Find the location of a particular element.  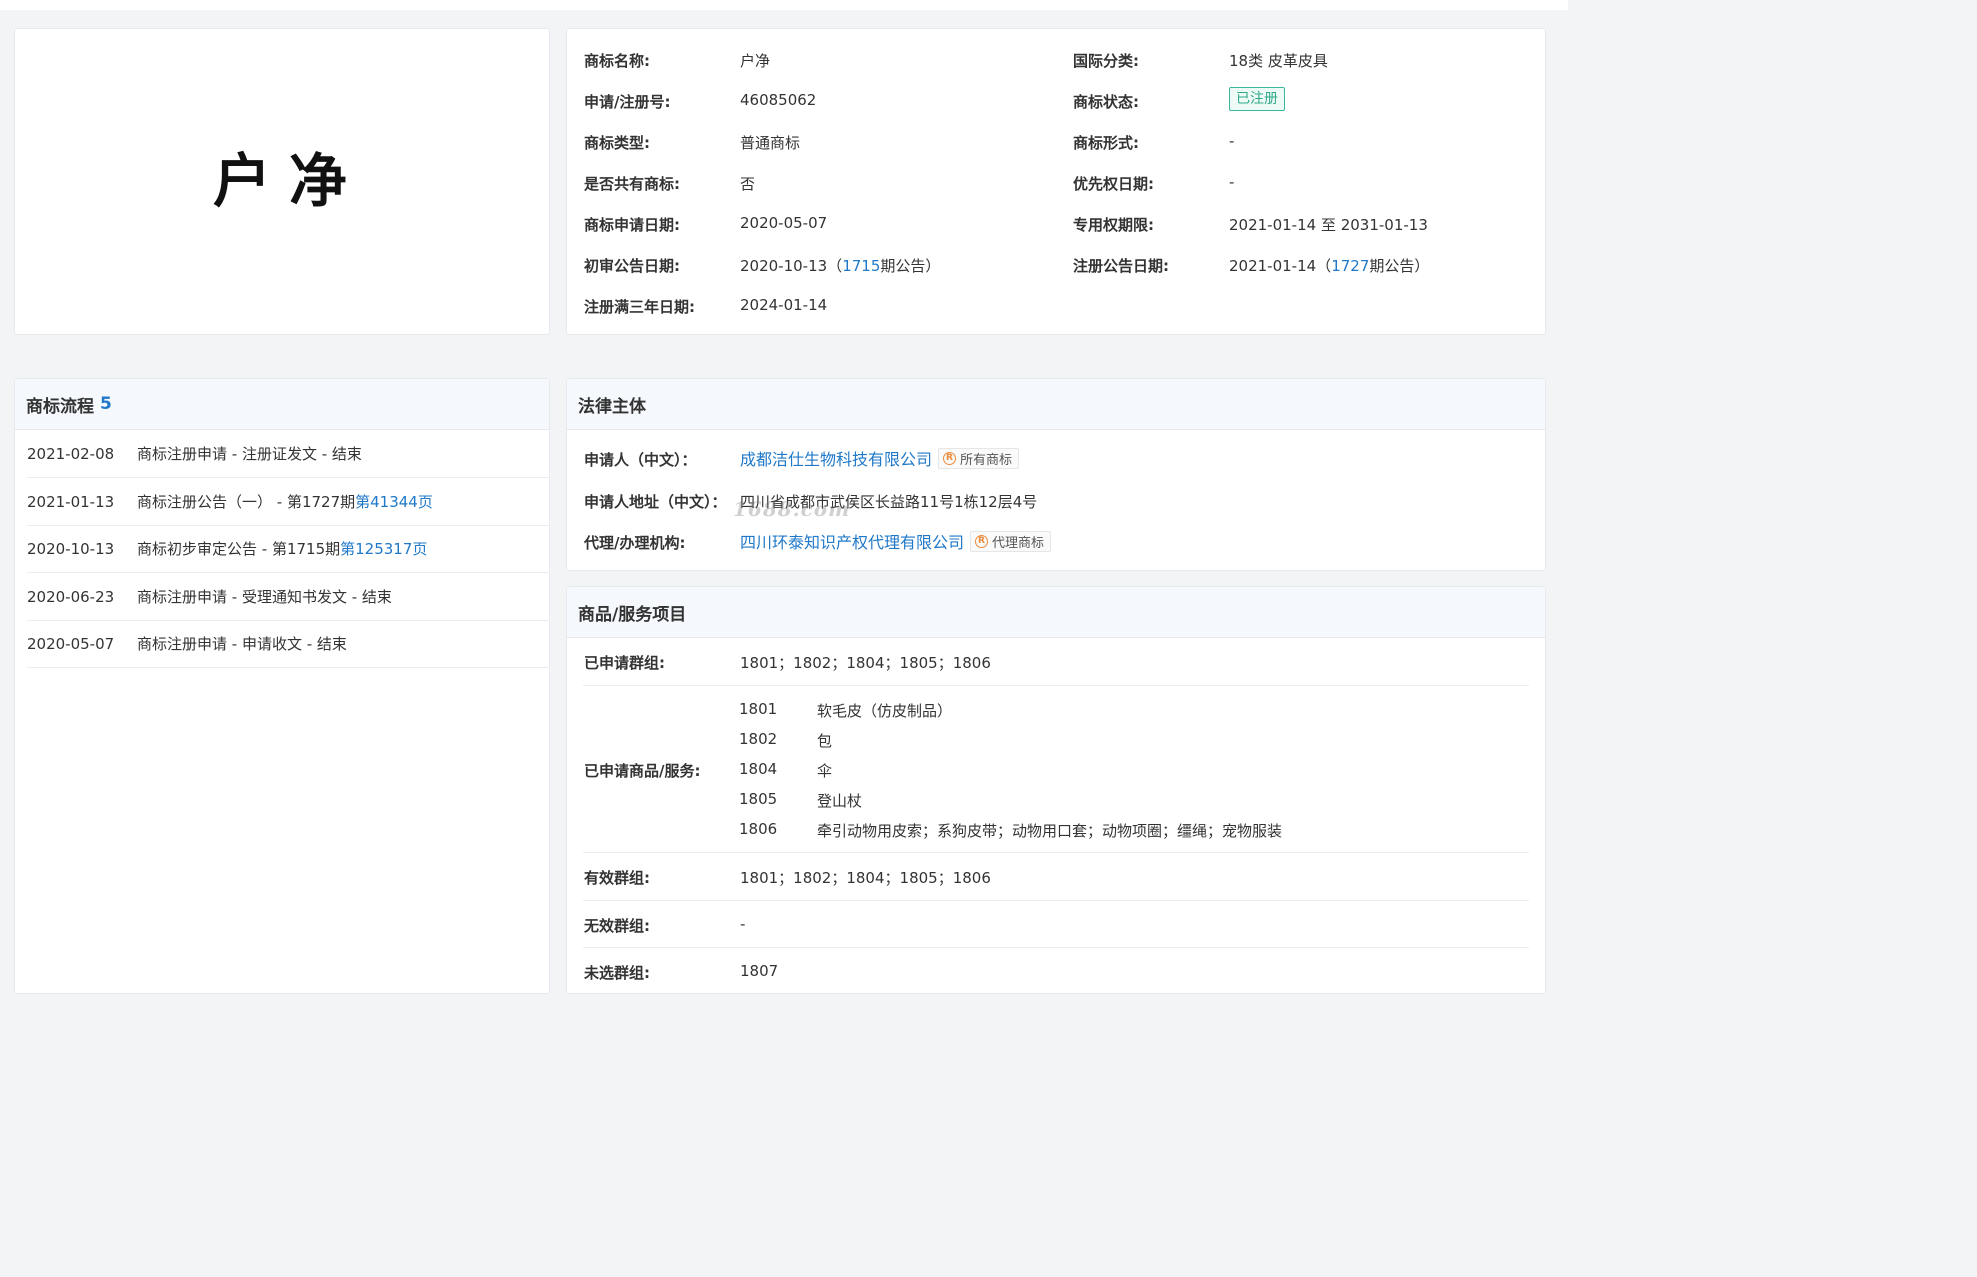

regpub-label: 注册公告日期: is located at coordinates (1121, 266).